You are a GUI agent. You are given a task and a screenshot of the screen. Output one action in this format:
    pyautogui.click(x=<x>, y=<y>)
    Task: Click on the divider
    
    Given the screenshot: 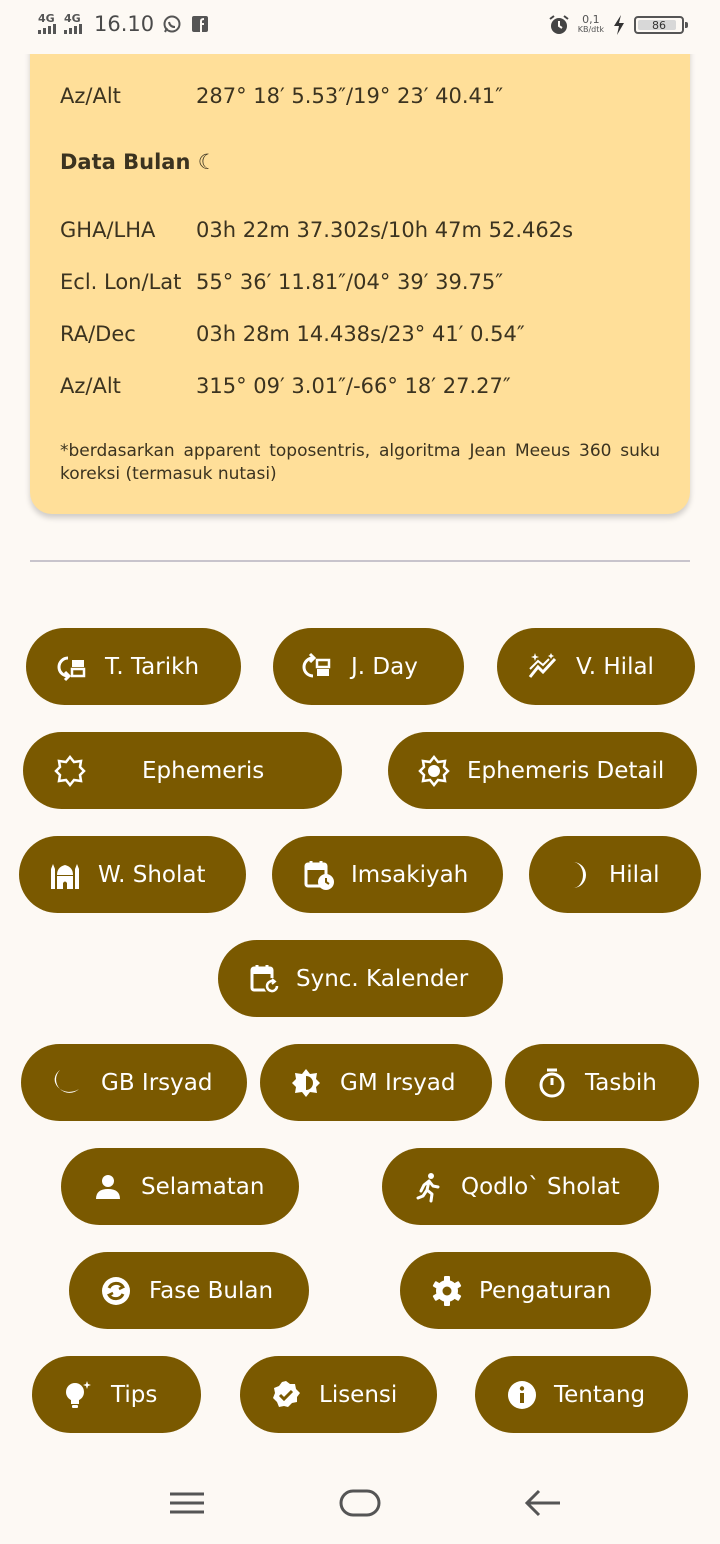 What is the action you would take?
    pyautogui.click(x=360, y=561)
    